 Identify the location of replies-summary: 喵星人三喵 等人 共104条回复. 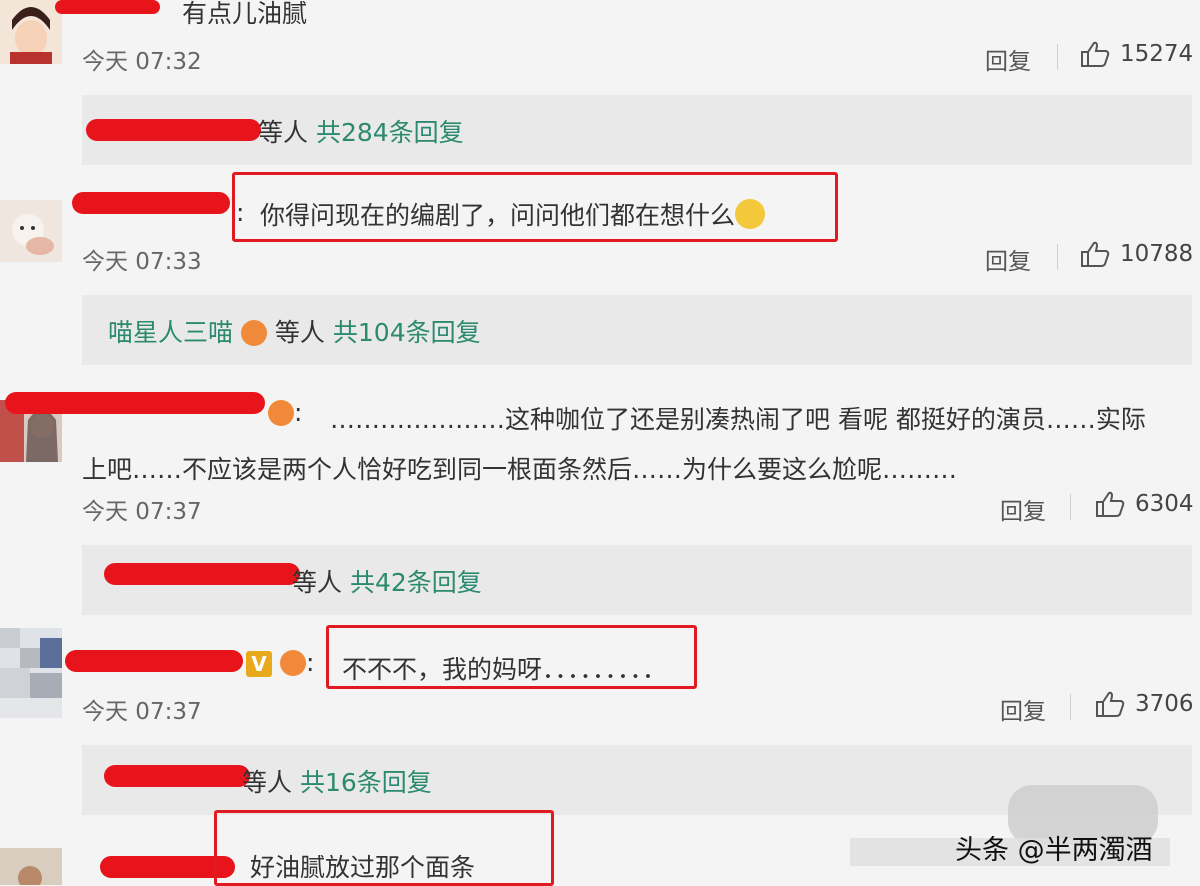
(637, 330).